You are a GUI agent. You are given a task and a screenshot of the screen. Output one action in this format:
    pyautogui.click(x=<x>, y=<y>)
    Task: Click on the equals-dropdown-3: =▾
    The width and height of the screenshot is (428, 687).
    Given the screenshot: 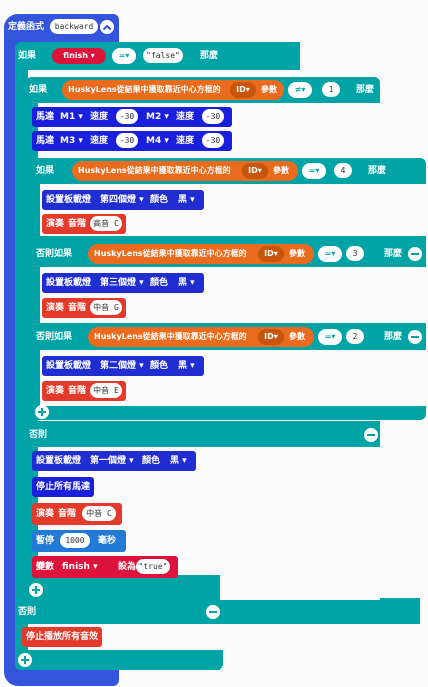 What is the action you would take?
    pyautogui.click(x=330, y=337)
    